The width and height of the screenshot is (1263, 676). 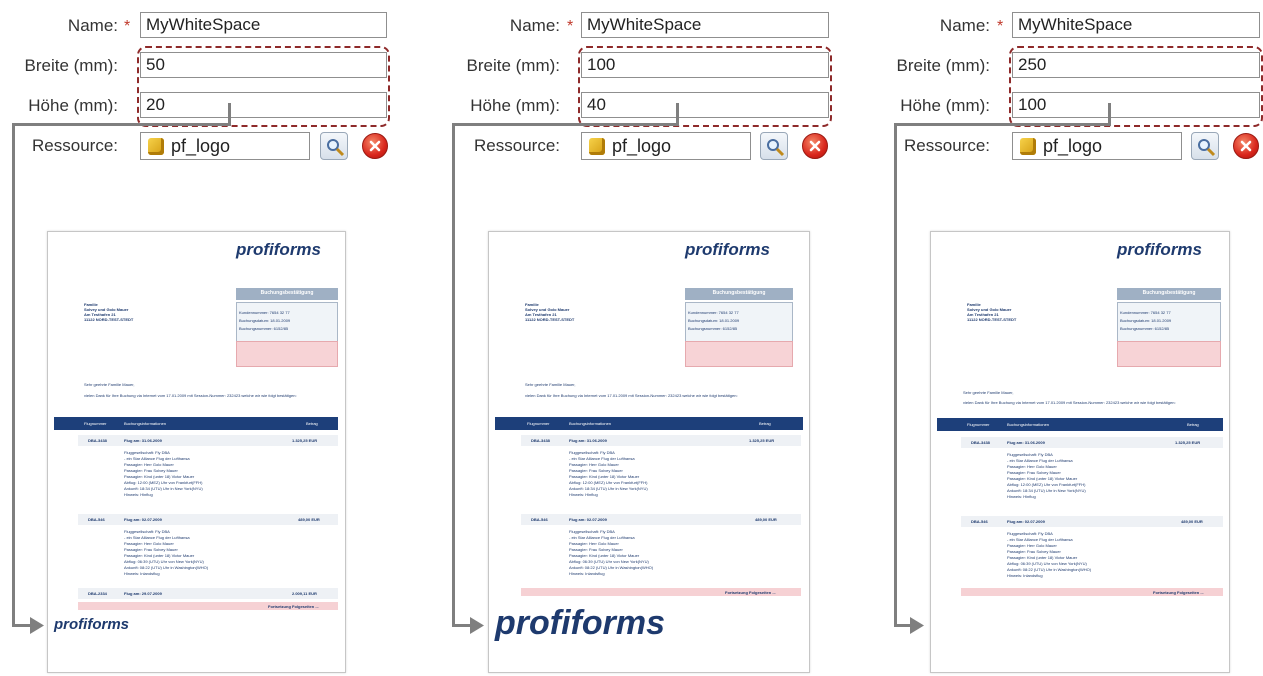 What do you see at coordinates (1136, 105) in the screenshot?
I see `hoehe-field: 100` at bounding box center [1136, 105].